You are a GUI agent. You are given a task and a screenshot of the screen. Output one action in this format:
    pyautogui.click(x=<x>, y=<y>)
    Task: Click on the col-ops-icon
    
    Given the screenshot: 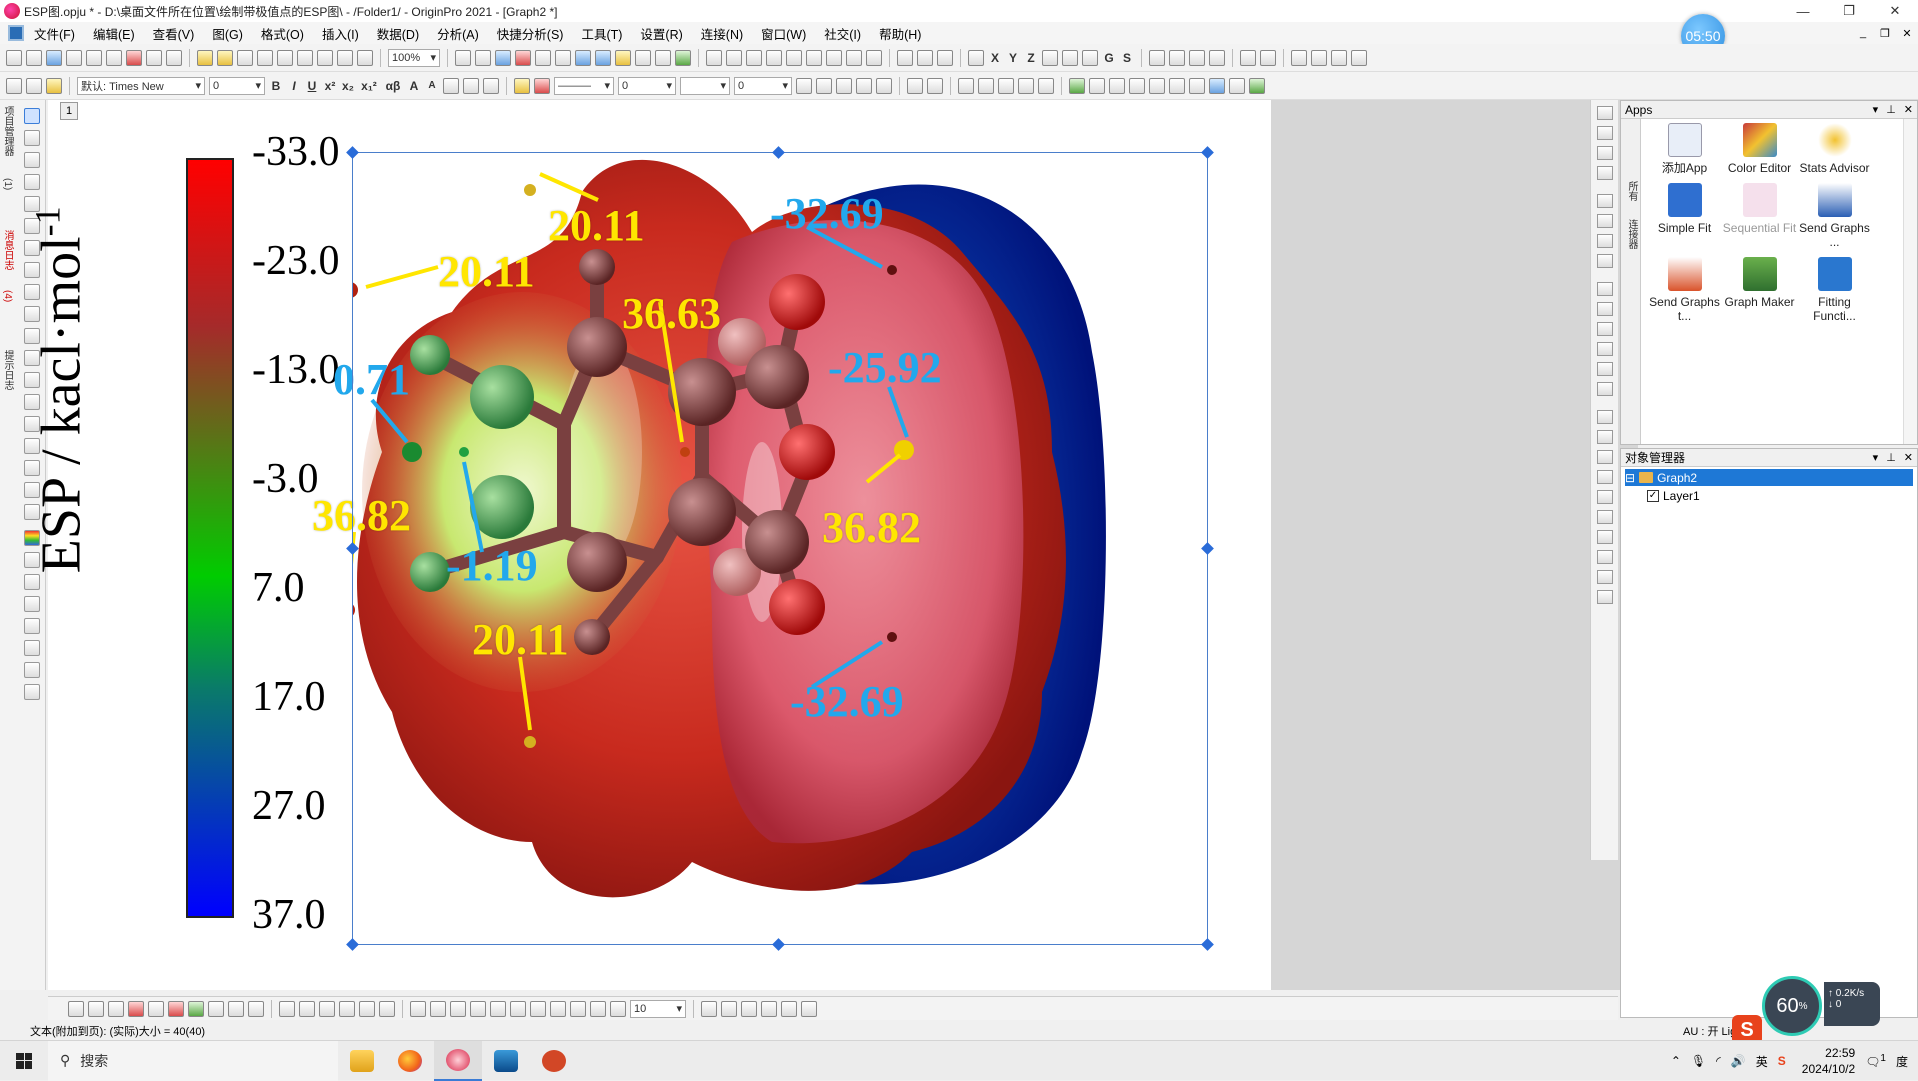 What is the action you would take?
    pyautogui.click(x=1097, y=85)
    